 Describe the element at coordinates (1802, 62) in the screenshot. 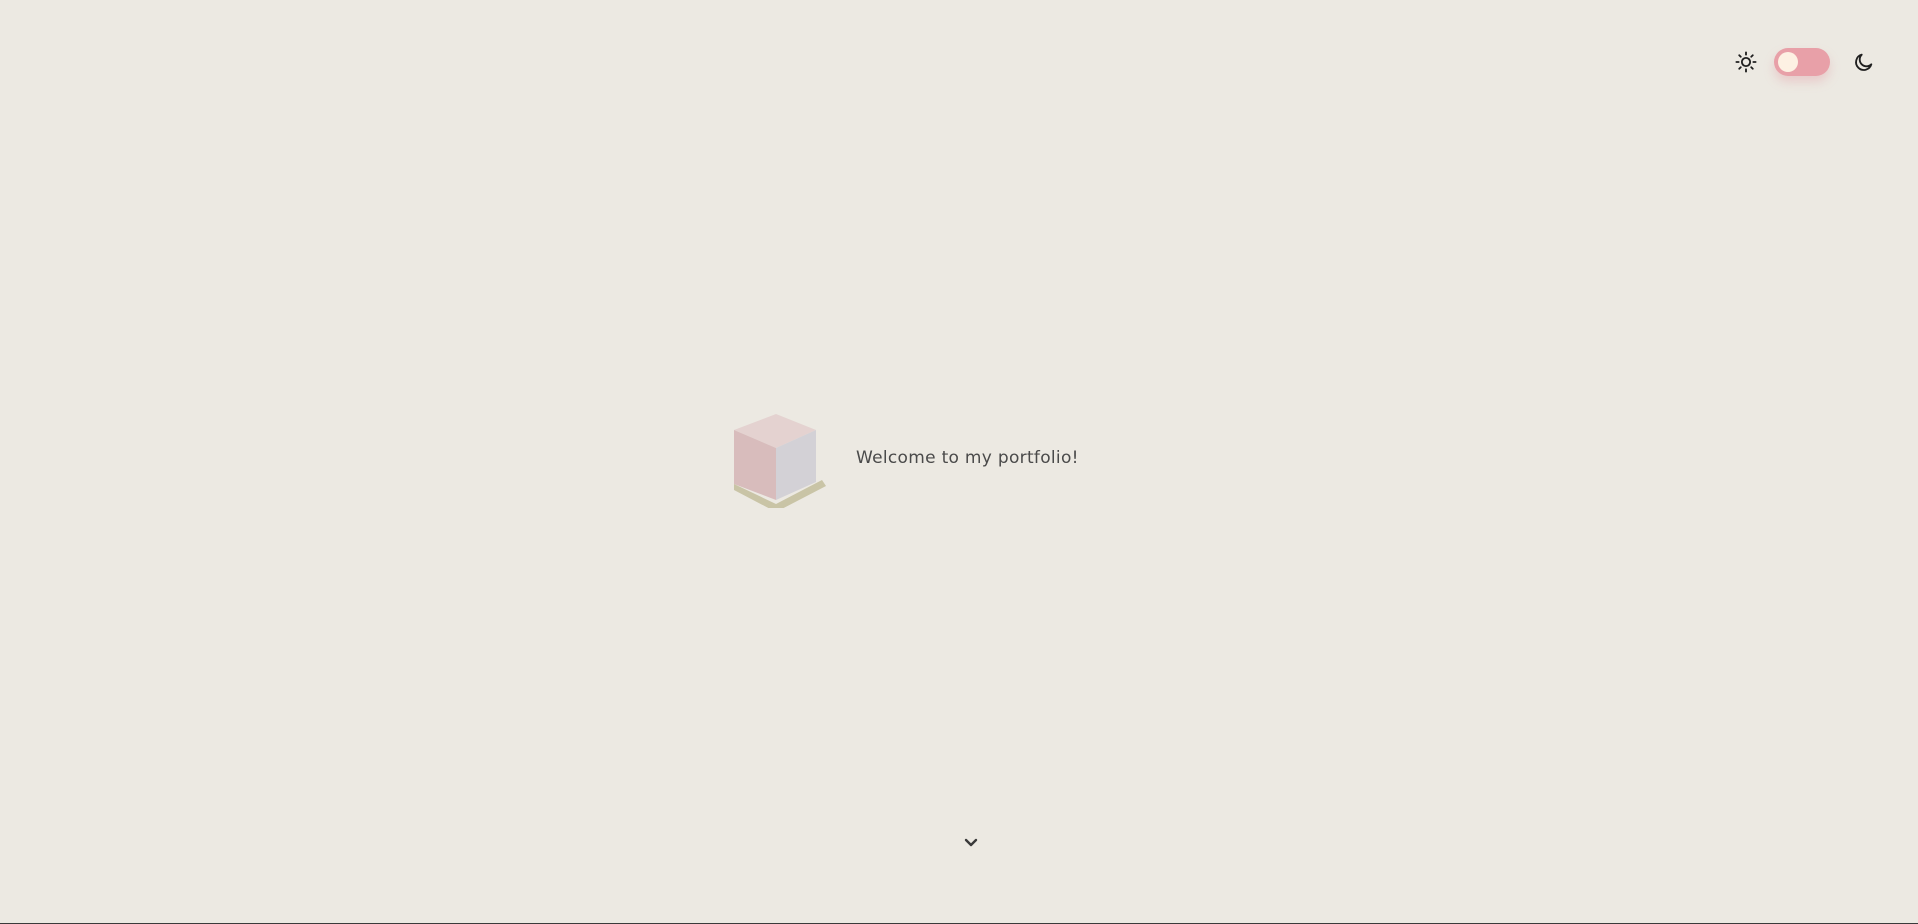

I see `theme-toggle` at that location.